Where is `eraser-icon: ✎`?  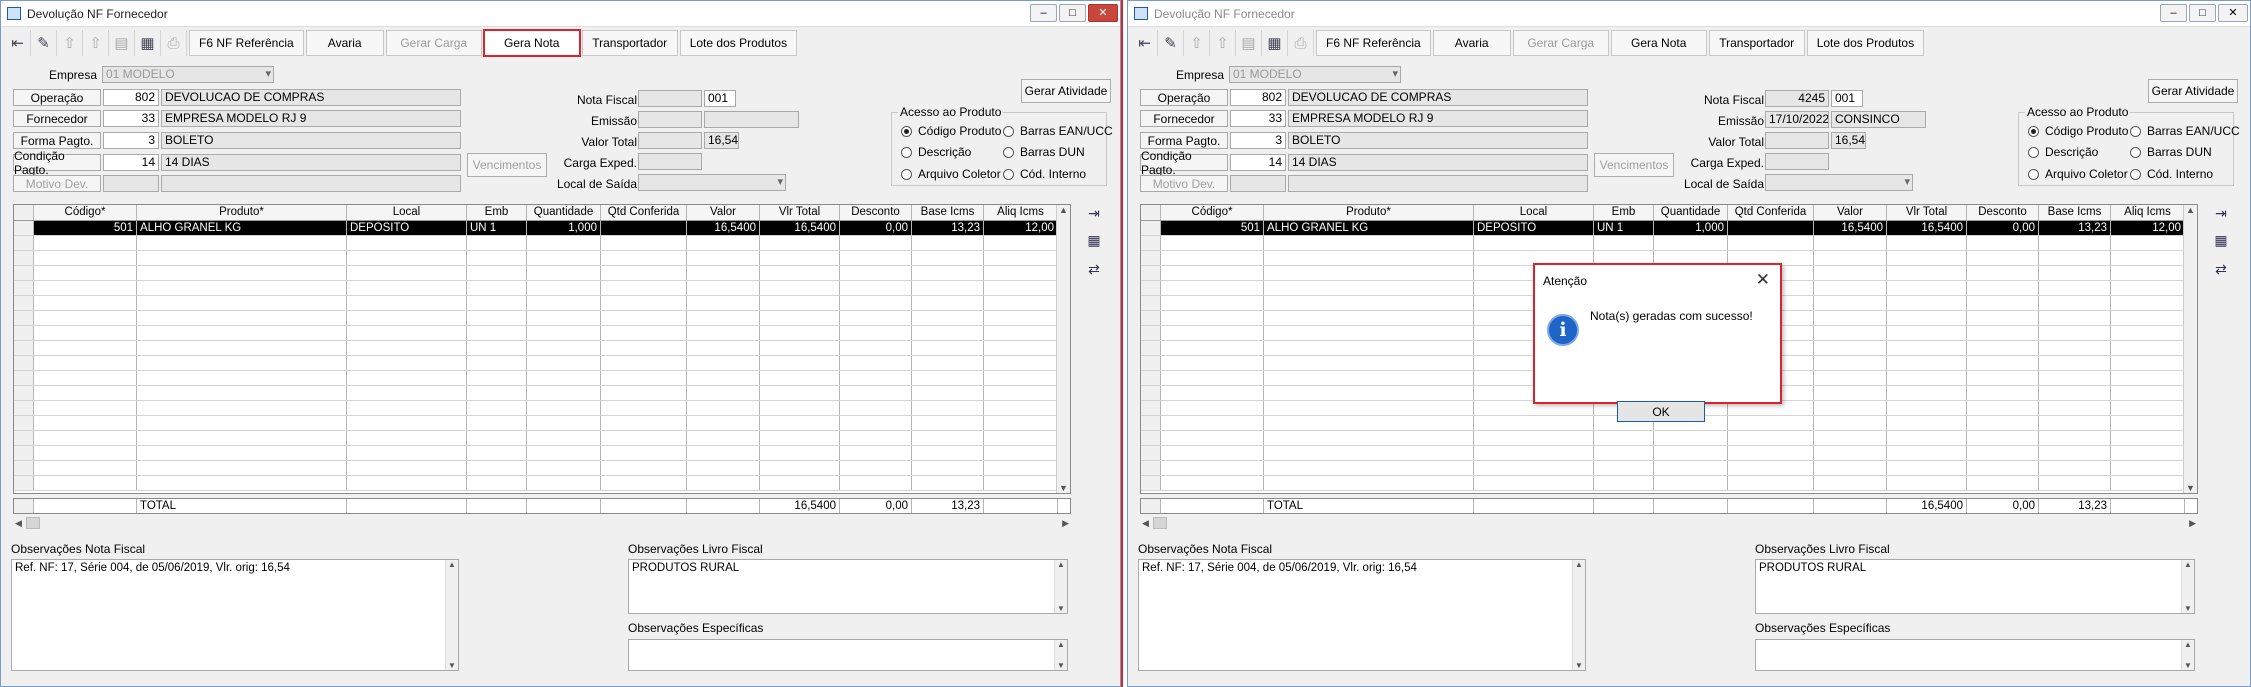 eraser-icon: ✎ is located at coordinates (44, 43).